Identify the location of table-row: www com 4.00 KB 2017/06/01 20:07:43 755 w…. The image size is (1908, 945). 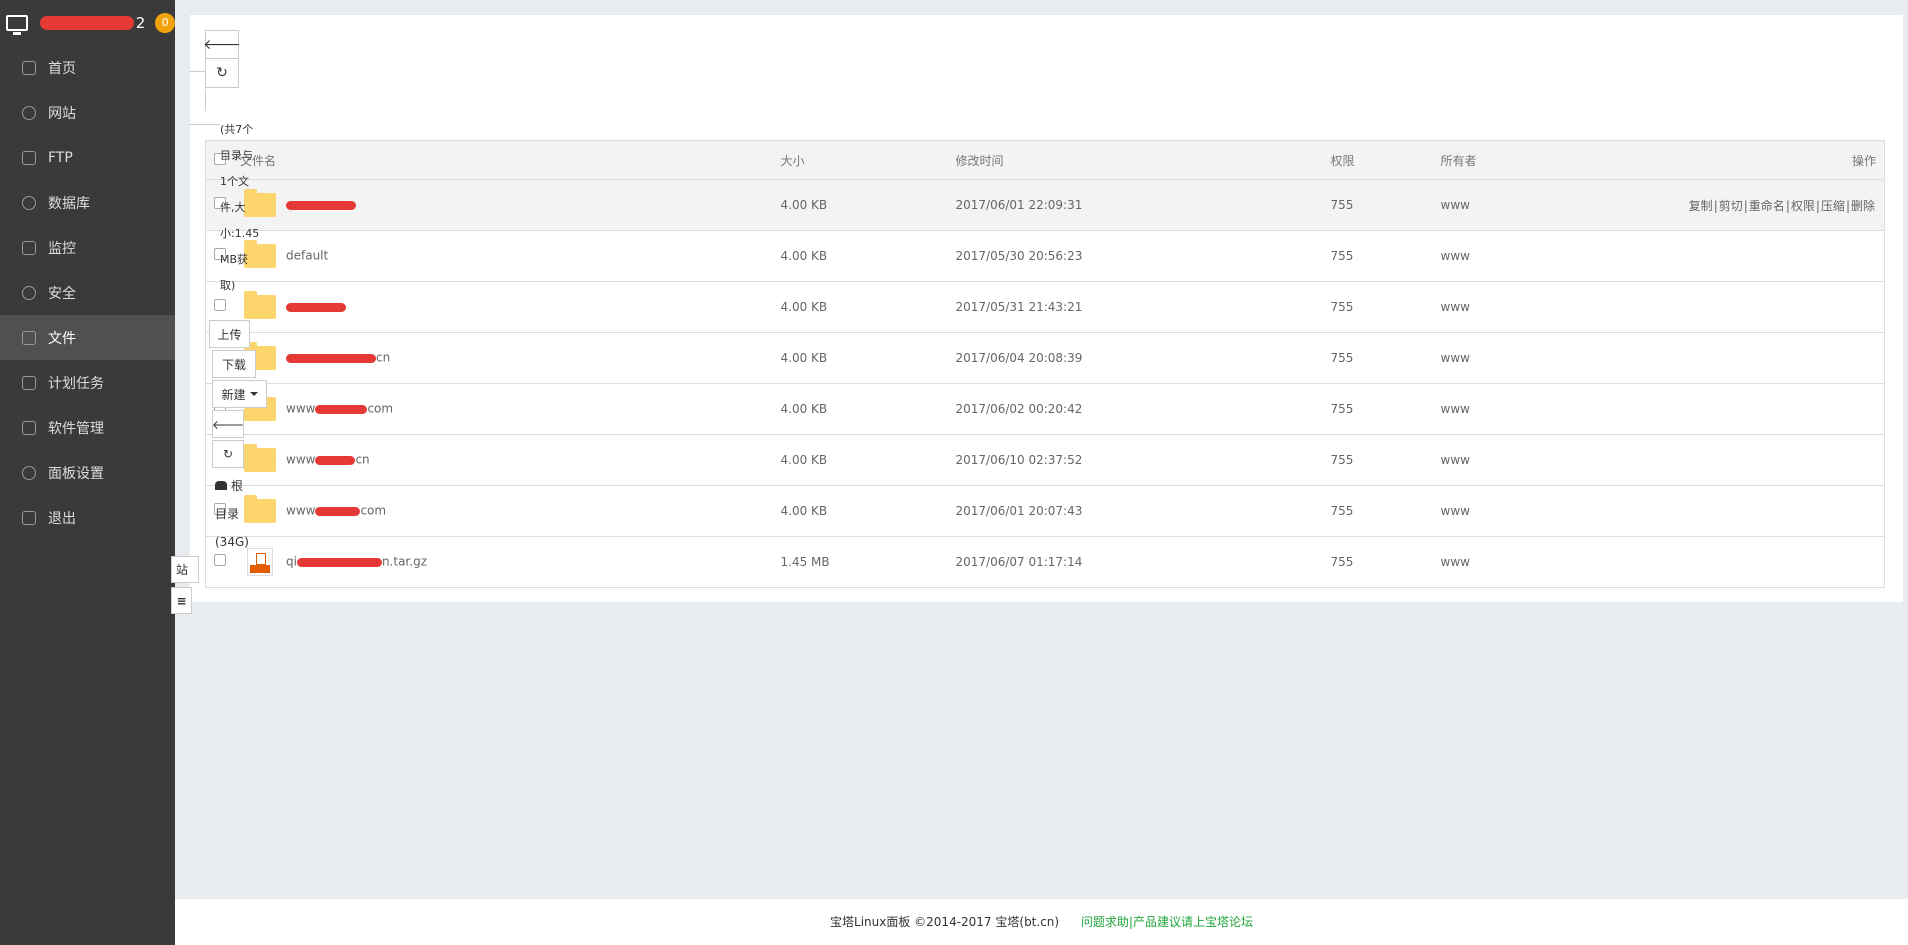
(1045, 511).